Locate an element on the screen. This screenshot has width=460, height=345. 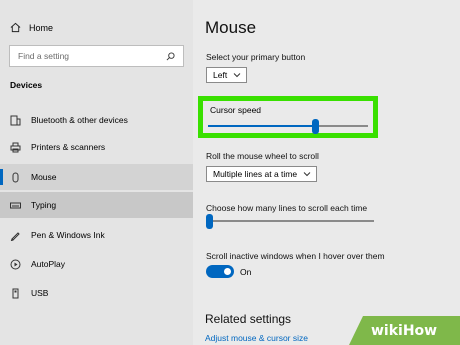
page-title: Mouse is located at coordinates (231, 27).